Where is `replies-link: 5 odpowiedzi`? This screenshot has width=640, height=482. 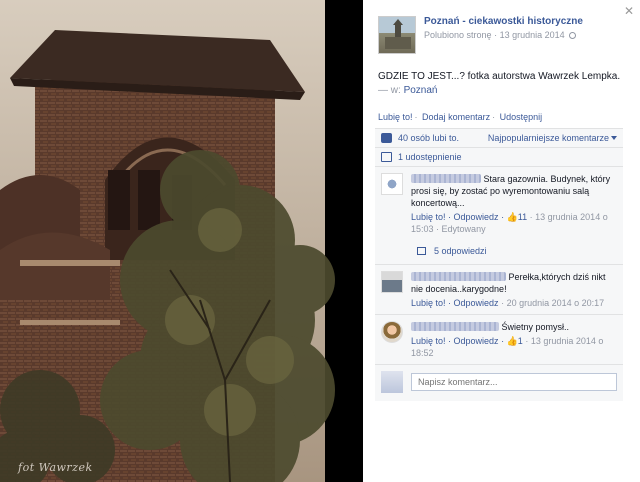
replies-link: 5 odpowiedzi is located at coordinates (517, 251).